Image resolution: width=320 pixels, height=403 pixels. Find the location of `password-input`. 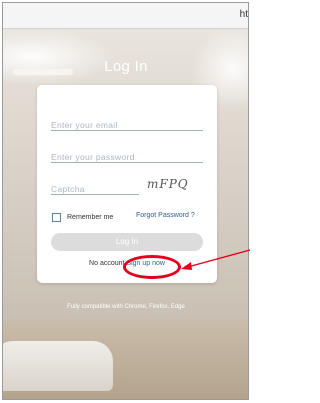

password-input is located at coordinates (127, 157).